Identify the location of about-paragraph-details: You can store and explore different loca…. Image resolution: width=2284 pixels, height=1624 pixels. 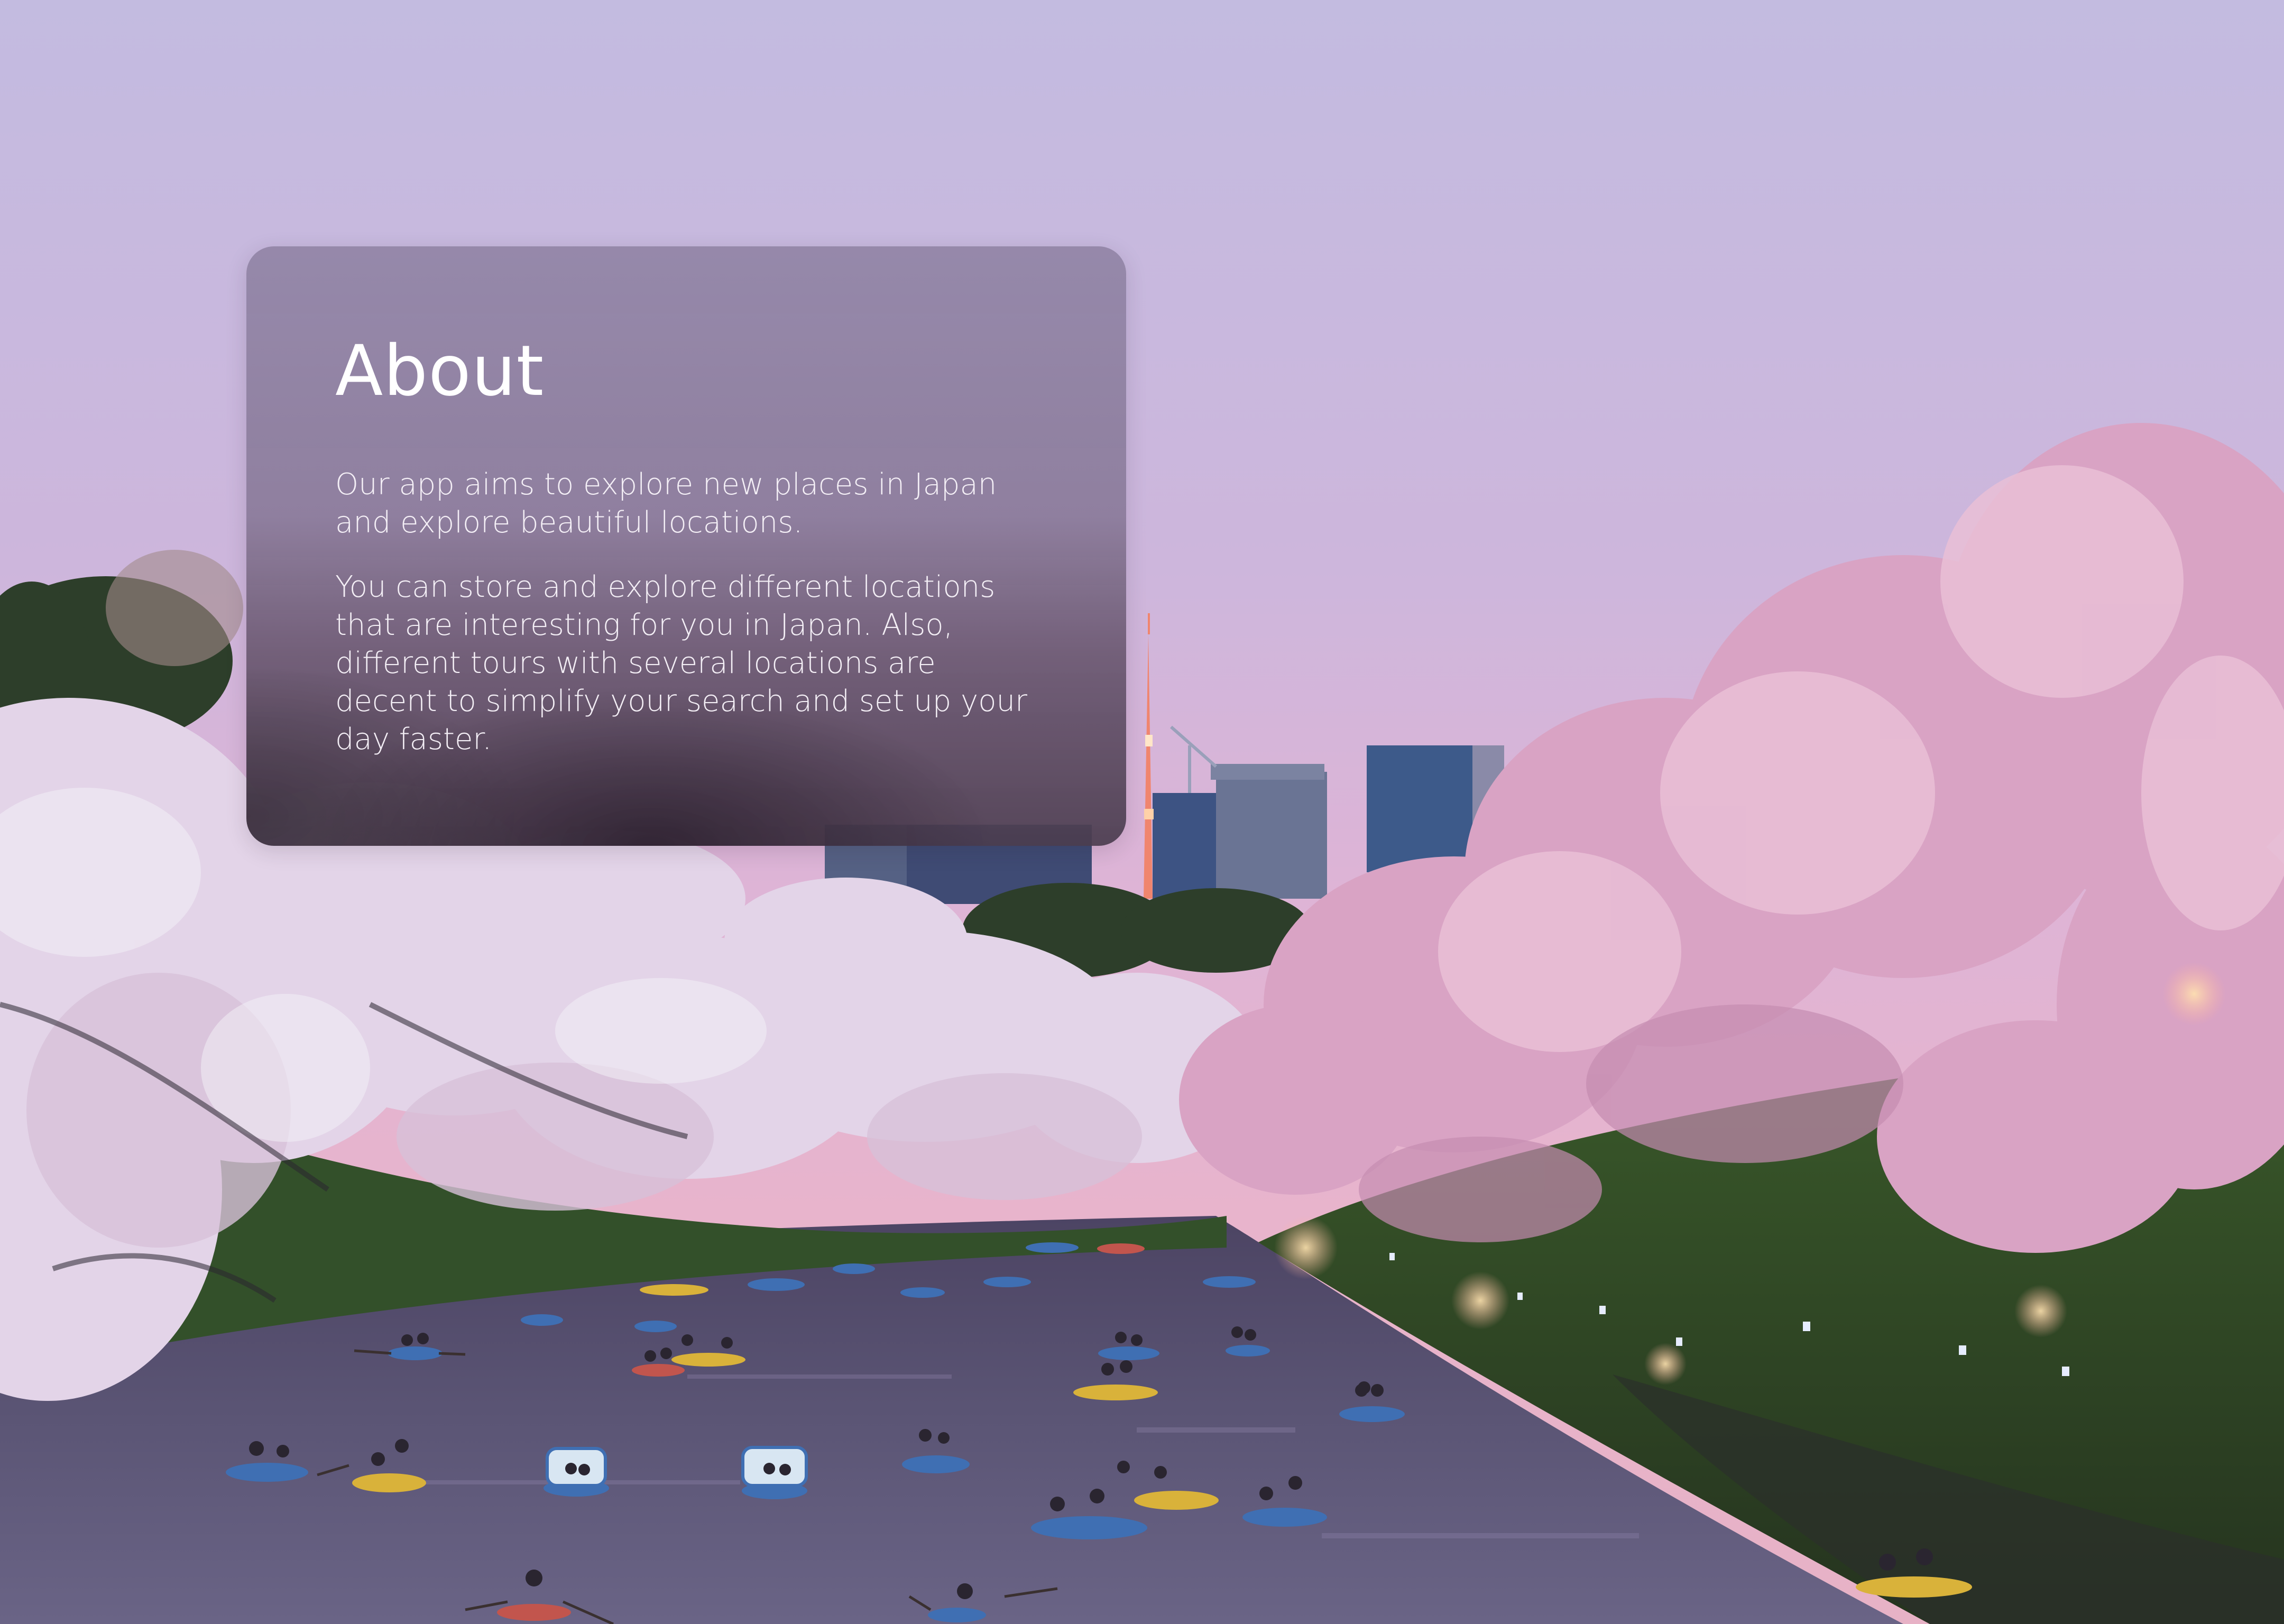
(681, 663).